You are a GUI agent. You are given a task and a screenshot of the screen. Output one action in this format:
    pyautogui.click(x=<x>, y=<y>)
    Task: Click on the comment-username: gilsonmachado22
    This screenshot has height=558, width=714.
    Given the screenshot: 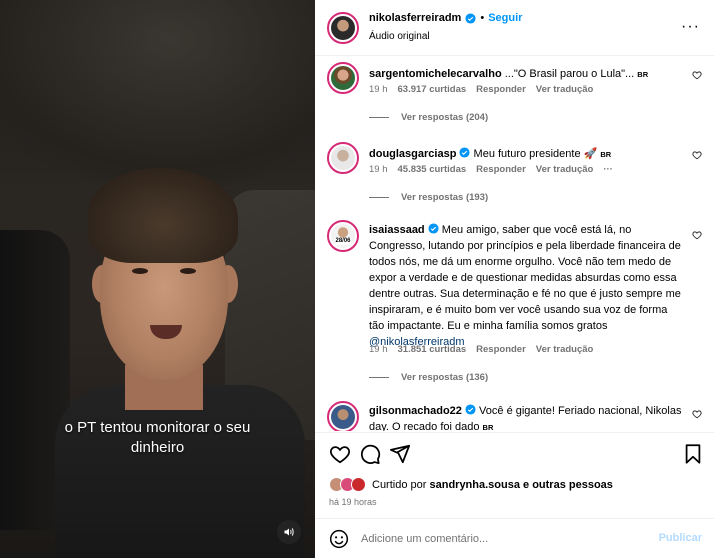 What is the action you would take?
    pyautogui.click(x=415, y=411)
    